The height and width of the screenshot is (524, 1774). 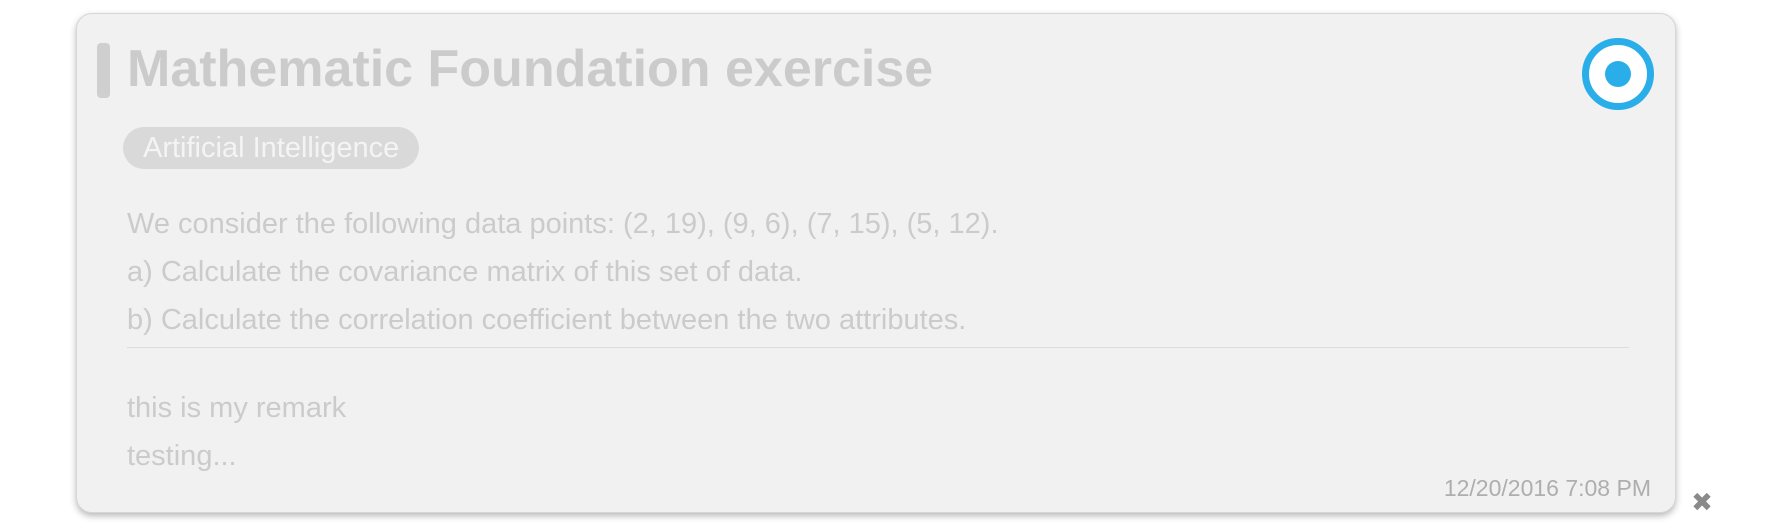 What do you see at coordinates (103, 70) in the screenshot?
I see `drag-handle` at bounding box center [103, 70].